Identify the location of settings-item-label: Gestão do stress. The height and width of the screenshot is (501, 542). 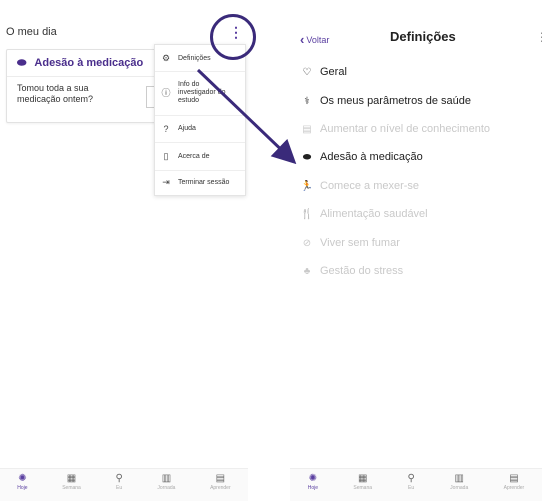
(362, 271).